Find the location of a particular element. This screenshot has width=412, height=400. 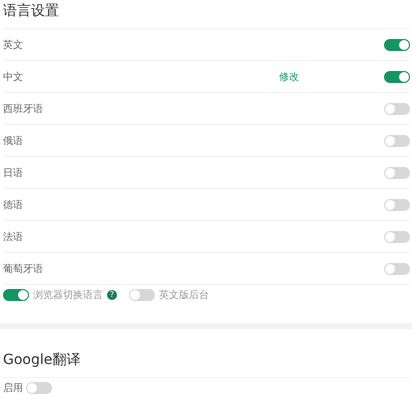

language-label: 英文 is located at coordinates (13, 45).